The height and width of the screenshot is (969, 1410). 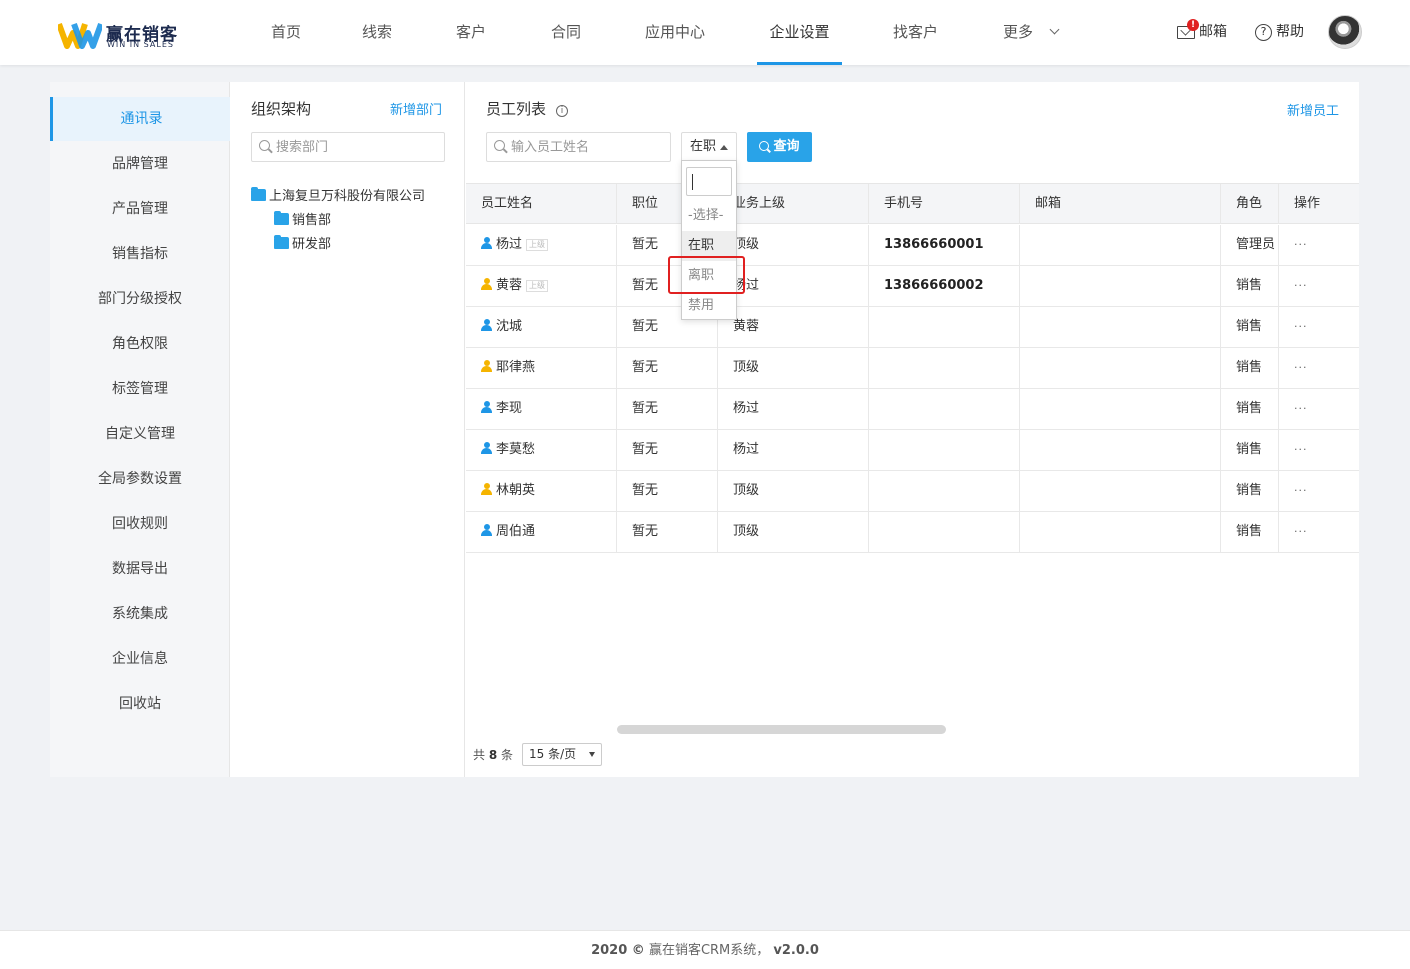 I want to click on table-row: 黄蓉 上级 暂无 杨过 13866660002 销售 ···, so click(x=912, y=286).